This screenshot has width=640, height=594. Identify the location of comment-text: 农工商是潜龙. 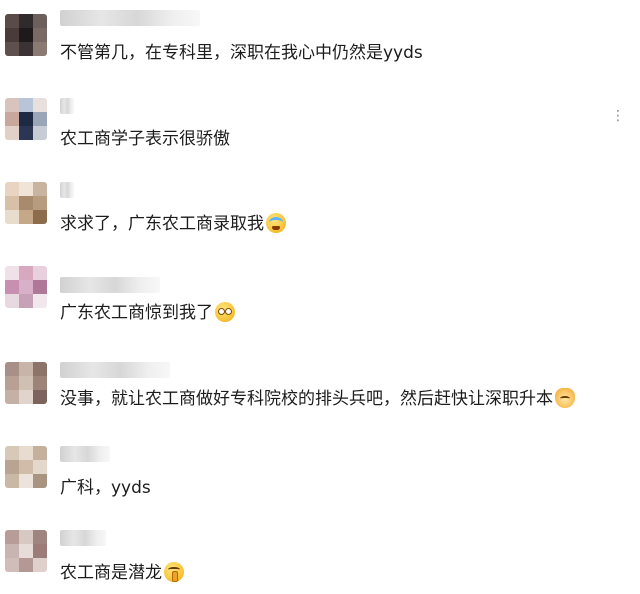
(122, 573).